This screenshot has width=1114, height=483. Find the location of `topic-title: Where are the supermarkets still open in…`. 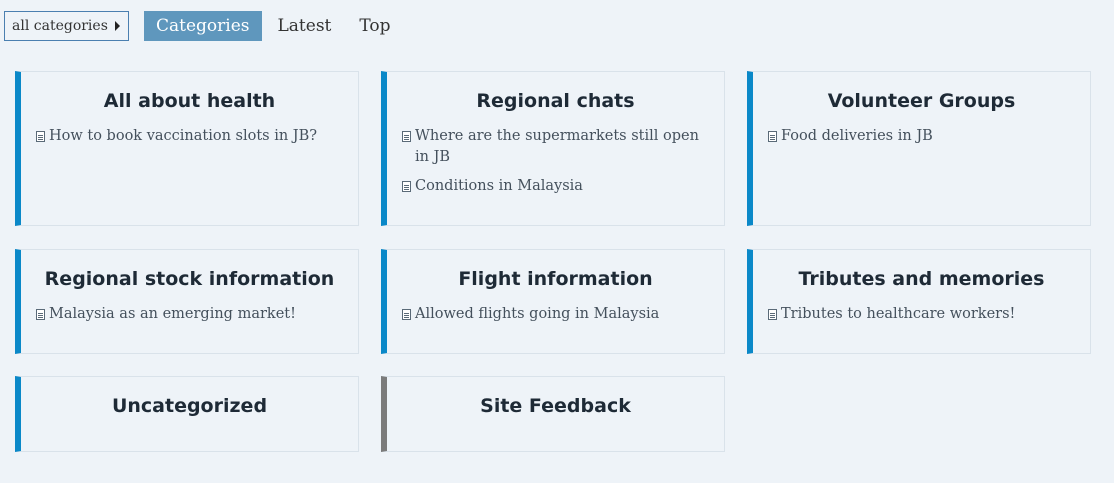

topic-title: Where are the supermarkets still open in… is located at coordinates (557, 146).